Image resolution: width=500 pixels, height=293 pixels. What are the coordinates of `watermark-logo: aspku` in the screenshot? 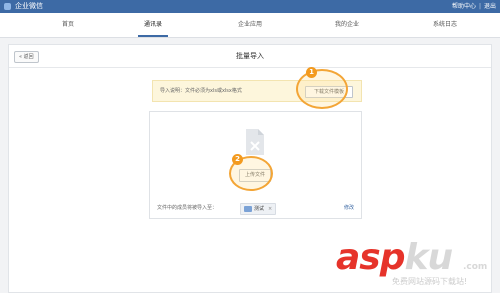 It's located at (394, 257).